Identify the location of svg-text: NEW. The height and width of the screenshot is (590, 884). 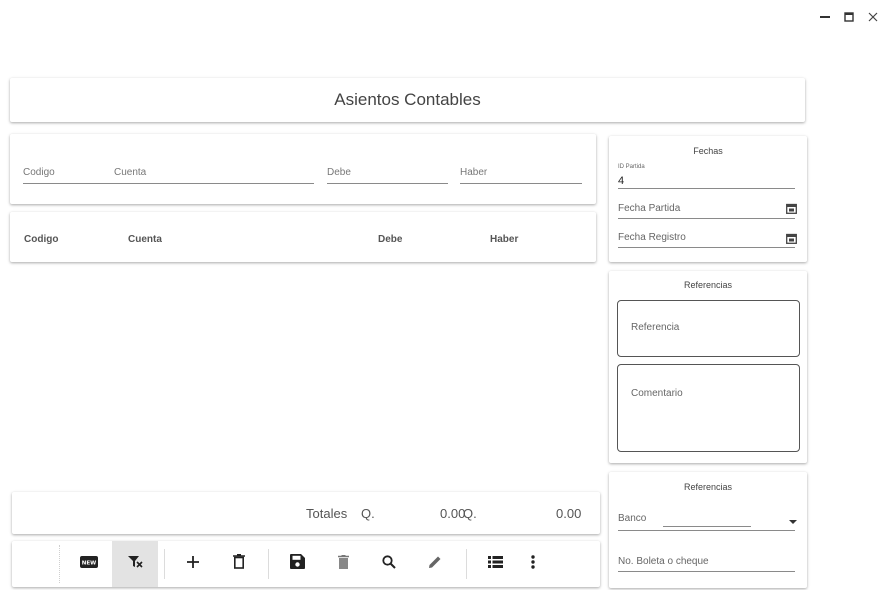
(89, 564).